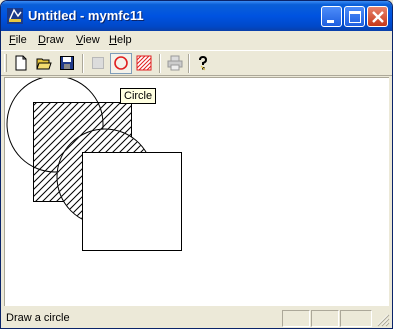 The image size is (393, 329). I want to click on save-button, so click(67, 63).